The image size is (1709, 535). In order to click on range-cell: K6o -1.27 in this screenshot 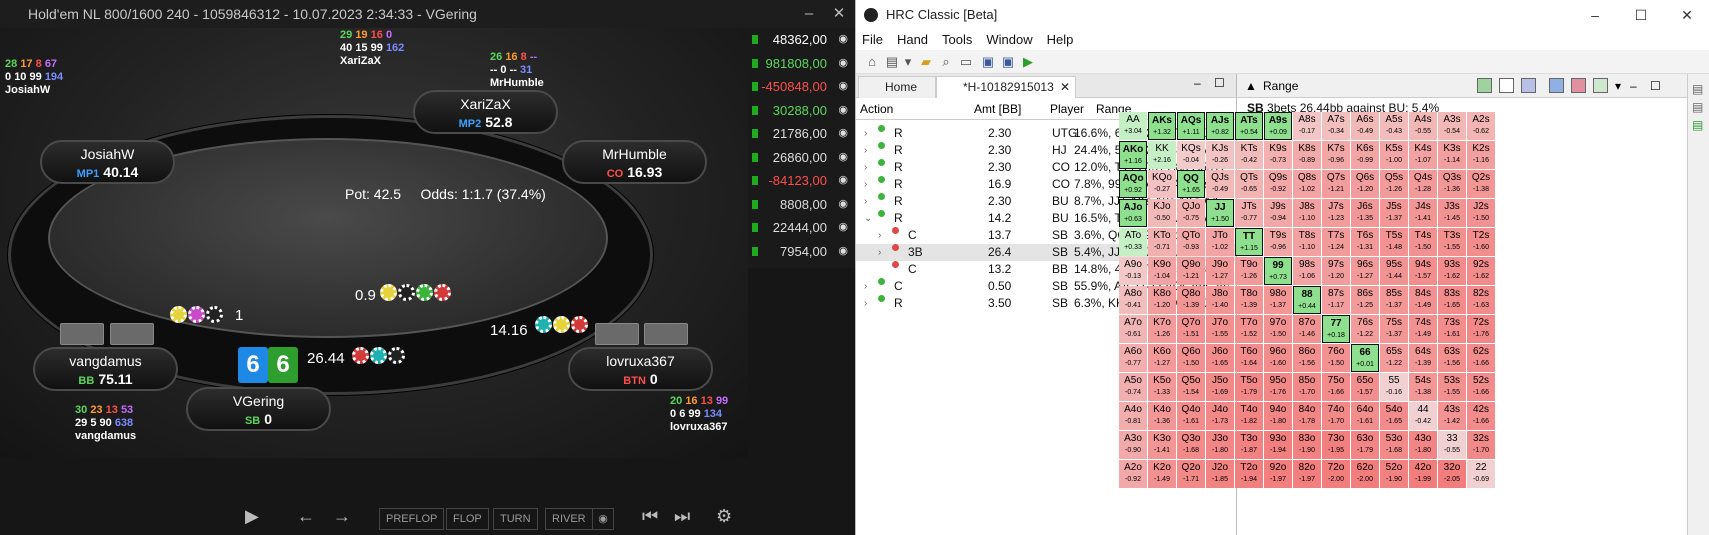, I will do `click(1162, 358)`.